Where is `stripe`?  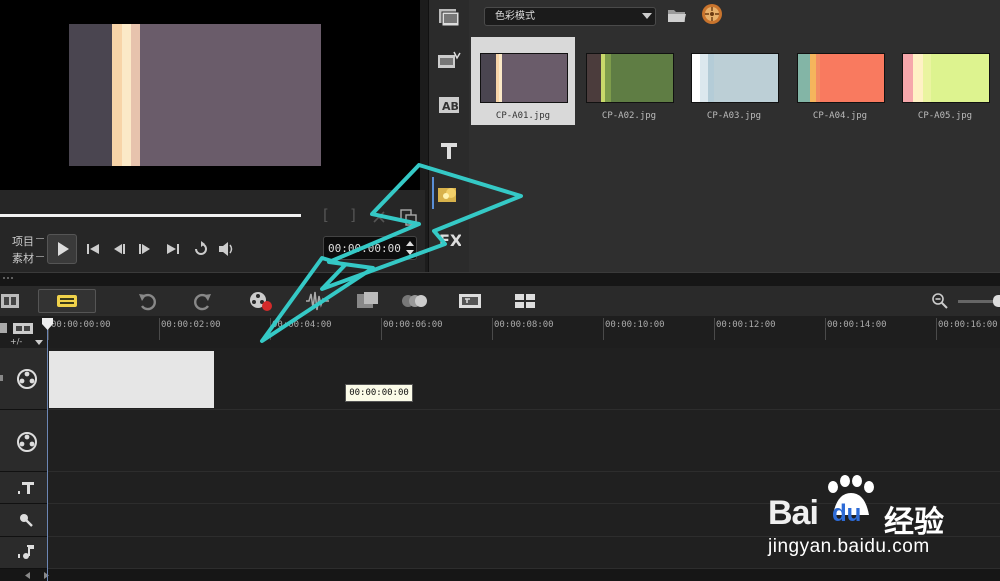 stripe is located at coordinates (135, 95).